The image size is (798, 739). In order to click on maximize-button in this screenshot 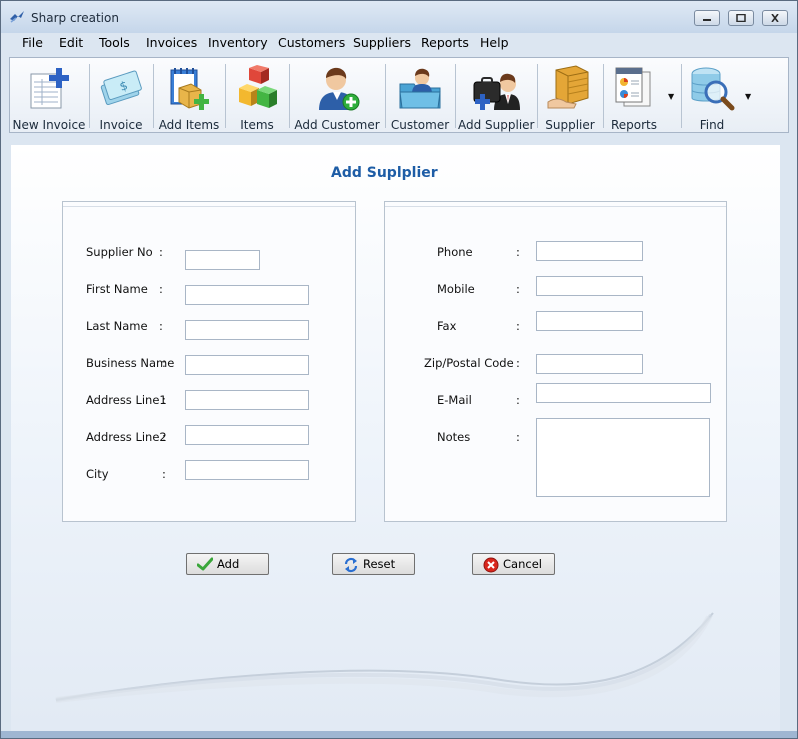, I will do `click(741, 18)`.